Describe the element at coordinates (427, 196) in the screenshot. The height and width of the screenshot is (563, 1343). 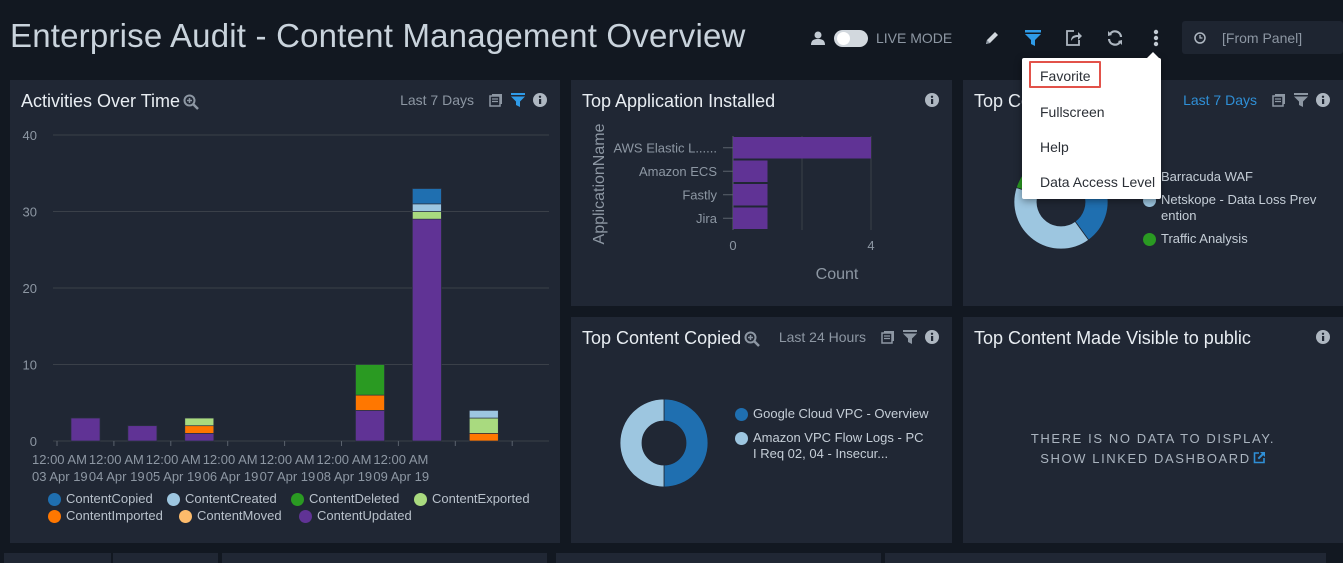
I see `bar-segment-ContentCopied` at that location.